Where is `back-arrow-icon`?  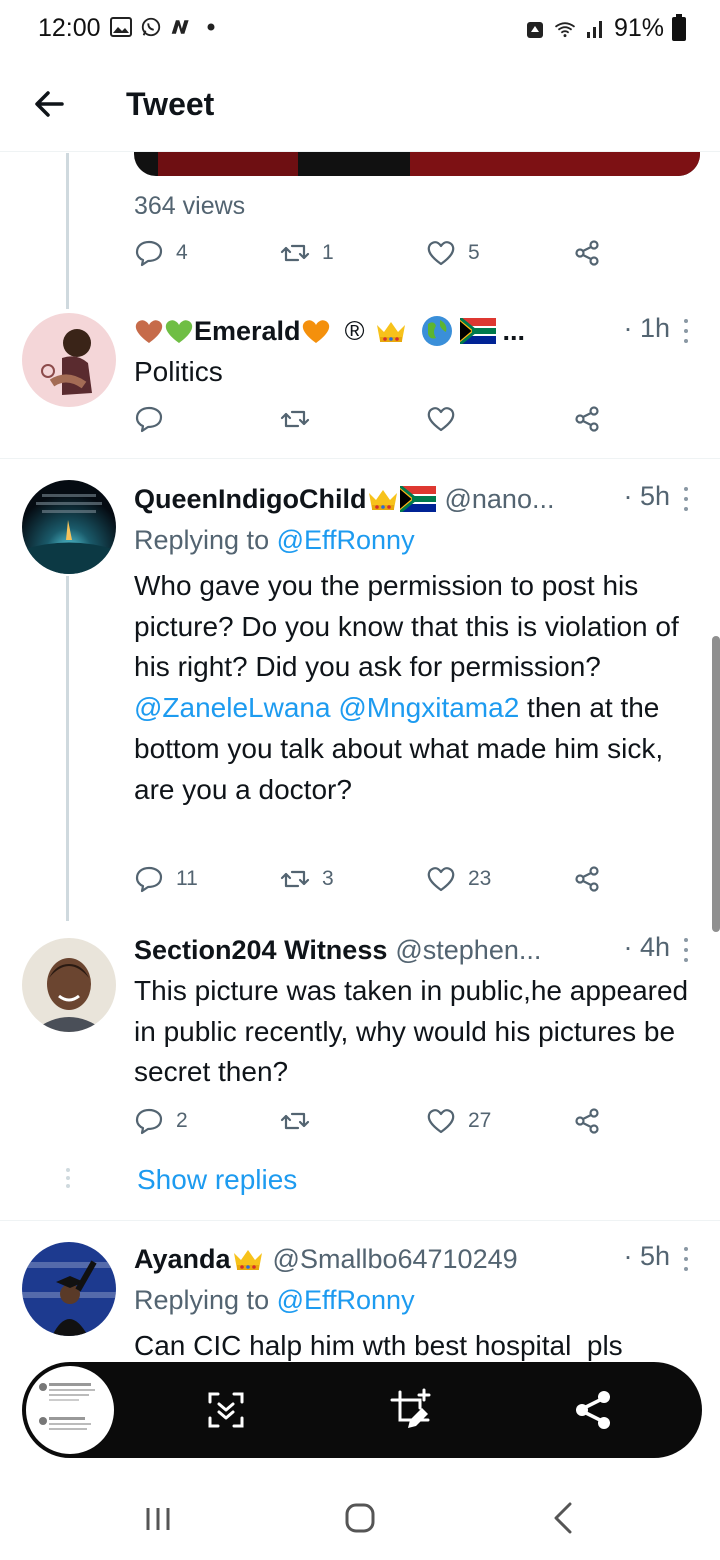 back-arrow-icon is located at coordinates (50, 104).